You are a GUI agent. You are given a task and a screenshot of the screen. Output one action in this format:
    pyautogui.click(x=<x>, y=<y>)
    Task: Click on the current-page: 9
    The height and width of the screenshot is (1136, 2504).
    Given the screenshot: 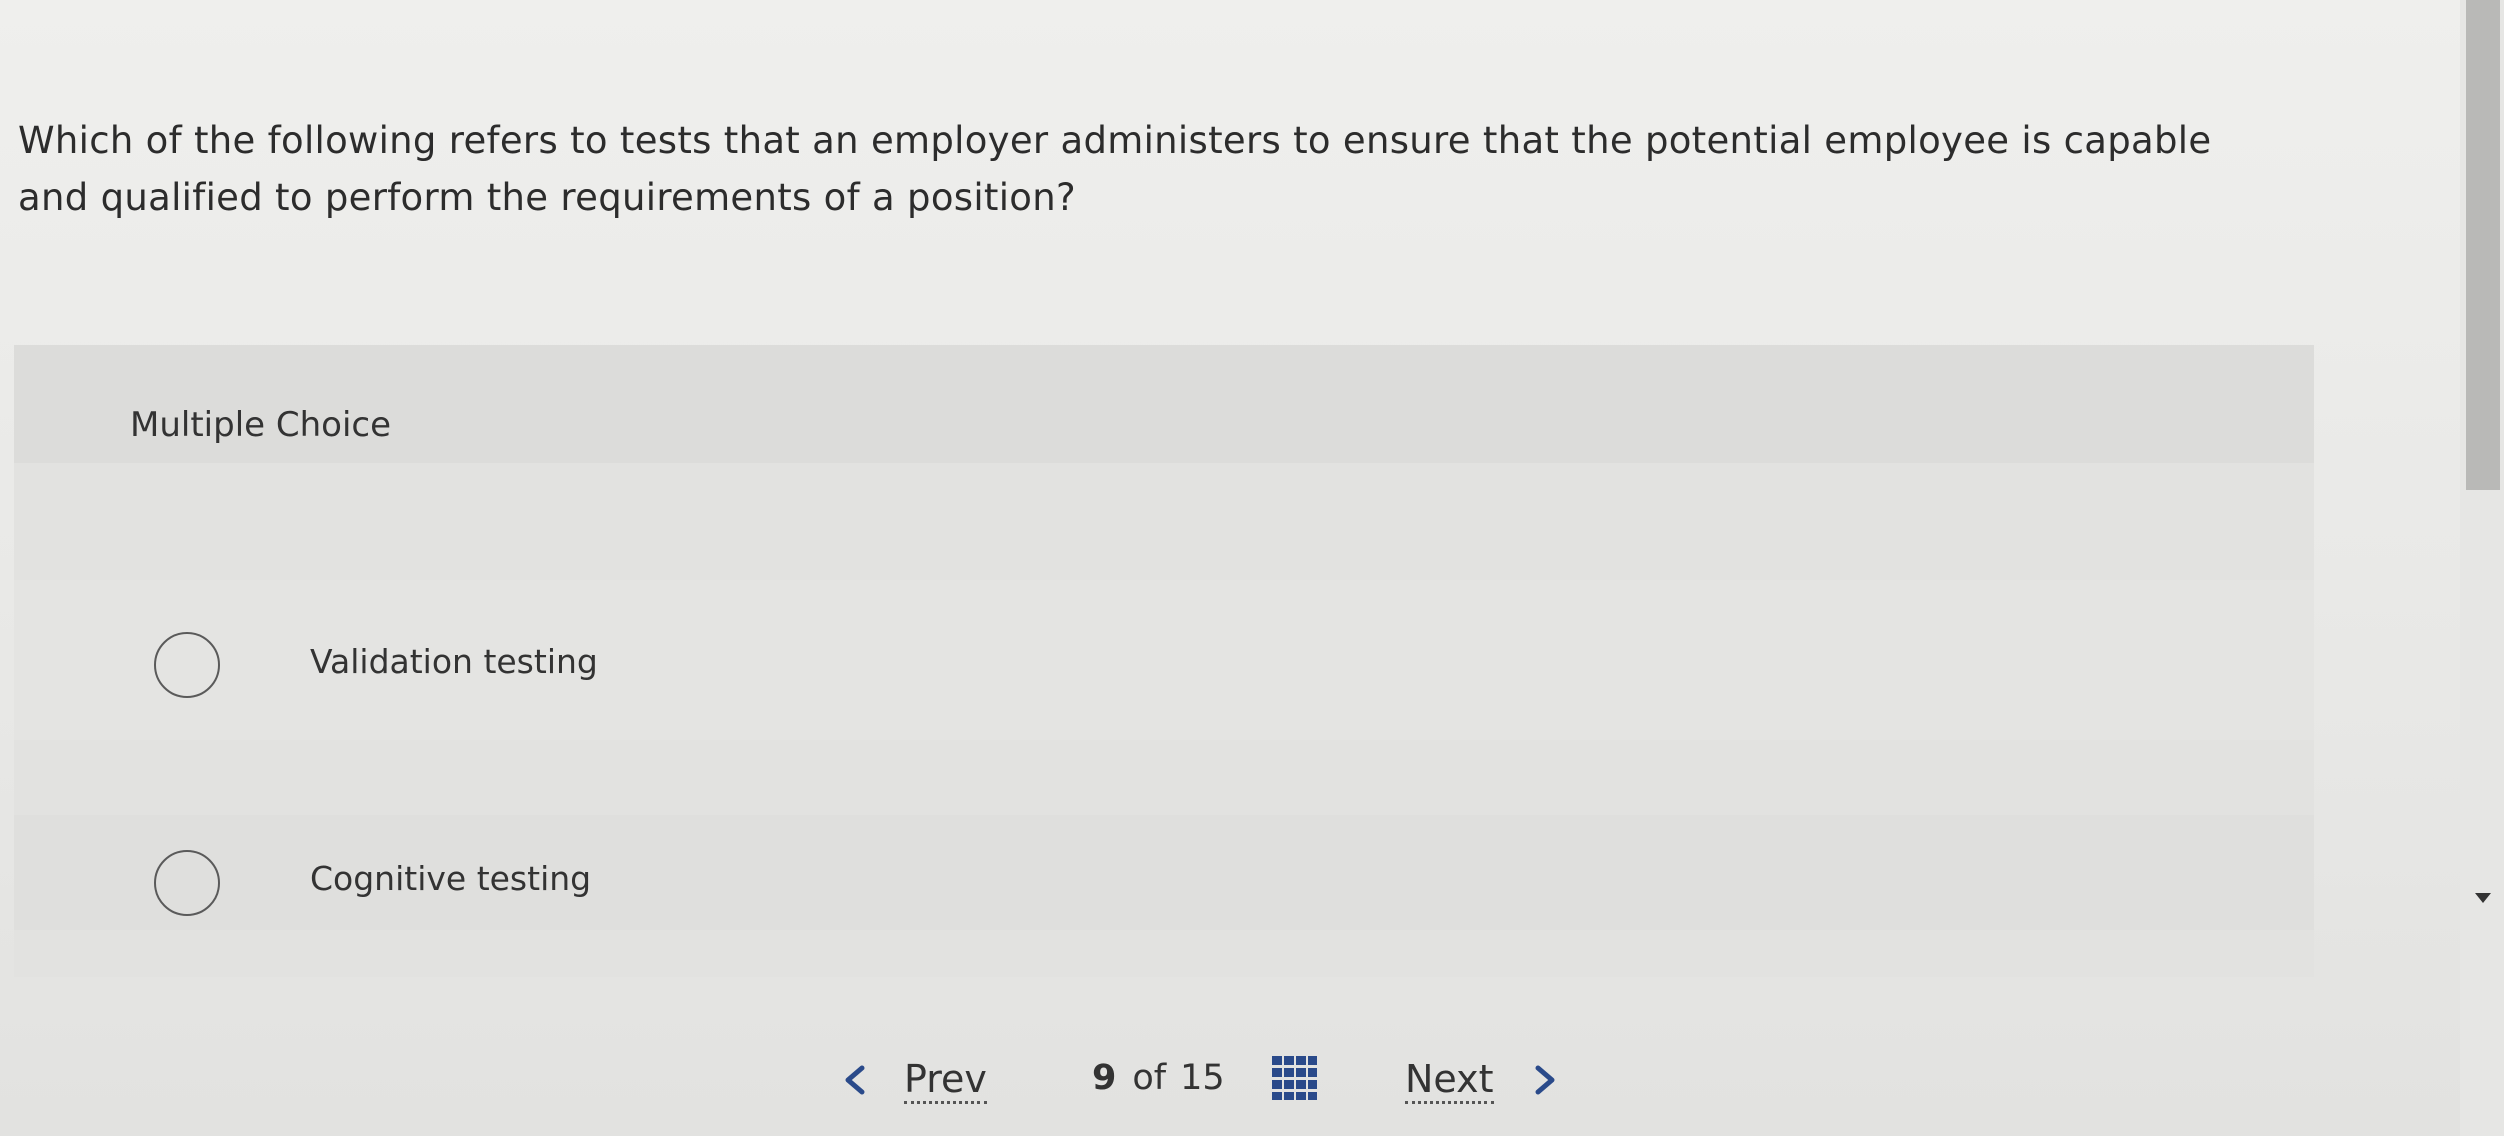 What is the action you would take?
    pyautogui.click(x=1104, y=1078)
    